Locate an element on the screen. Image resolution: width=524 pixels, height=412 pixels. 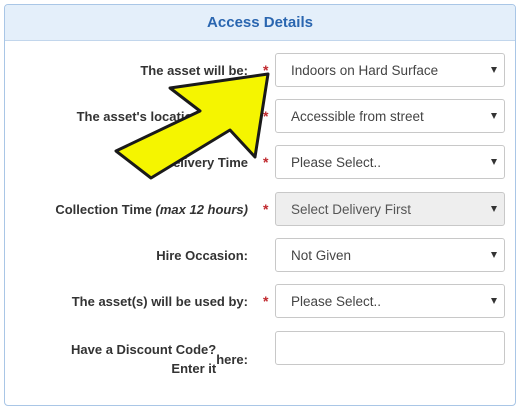
delivery-time-label: Delivery Time is located at coordinates (205, 162).